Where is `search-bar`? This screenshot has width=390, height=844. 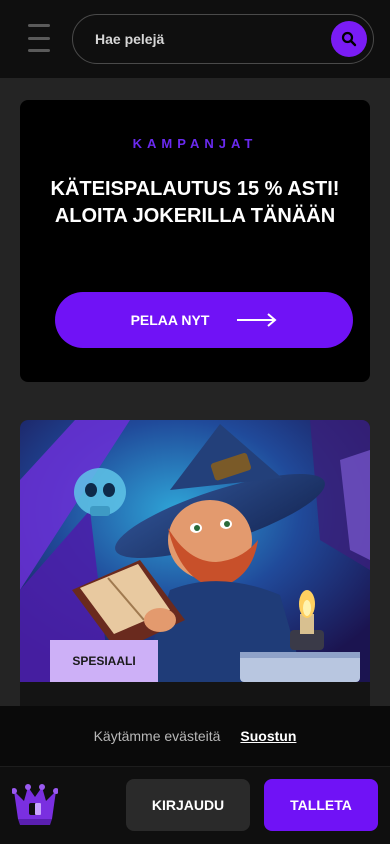 search-bar is located at coordinates (223, 39).